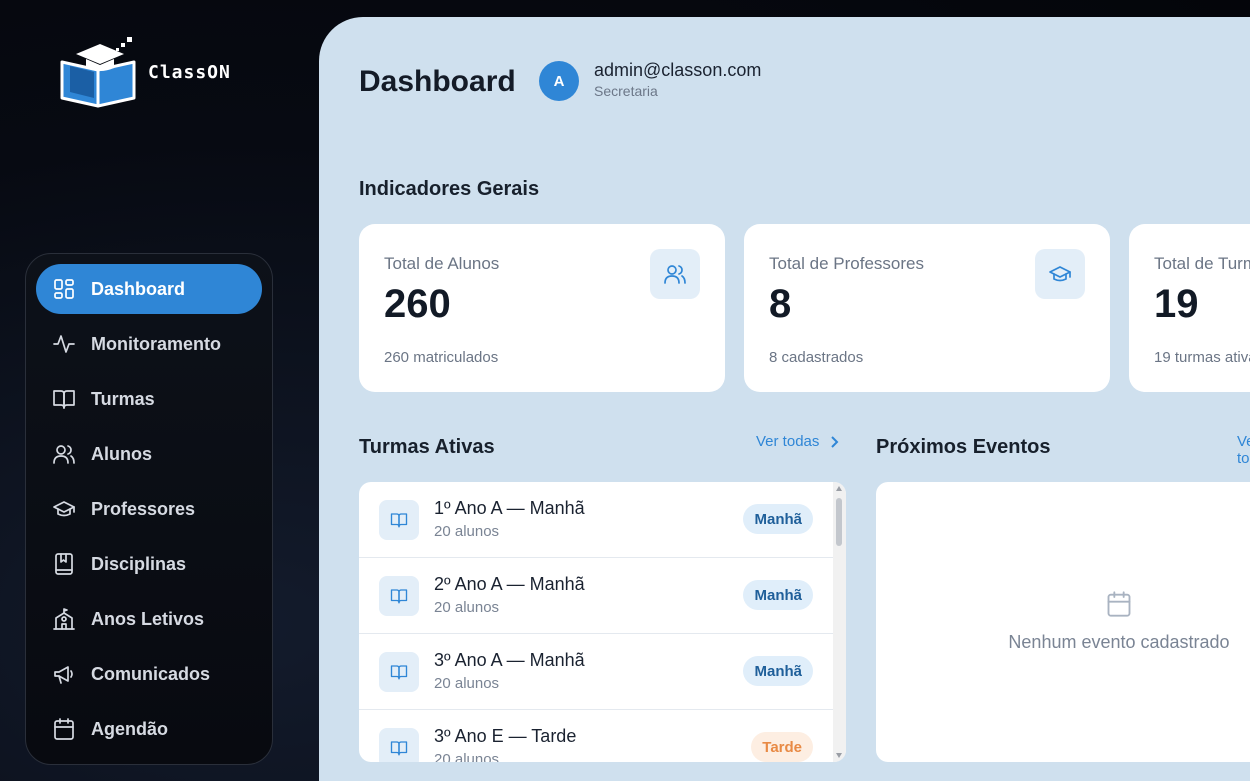 The image size is (1250, 781). I want to click on scroll-thumb, so click(839, 522).